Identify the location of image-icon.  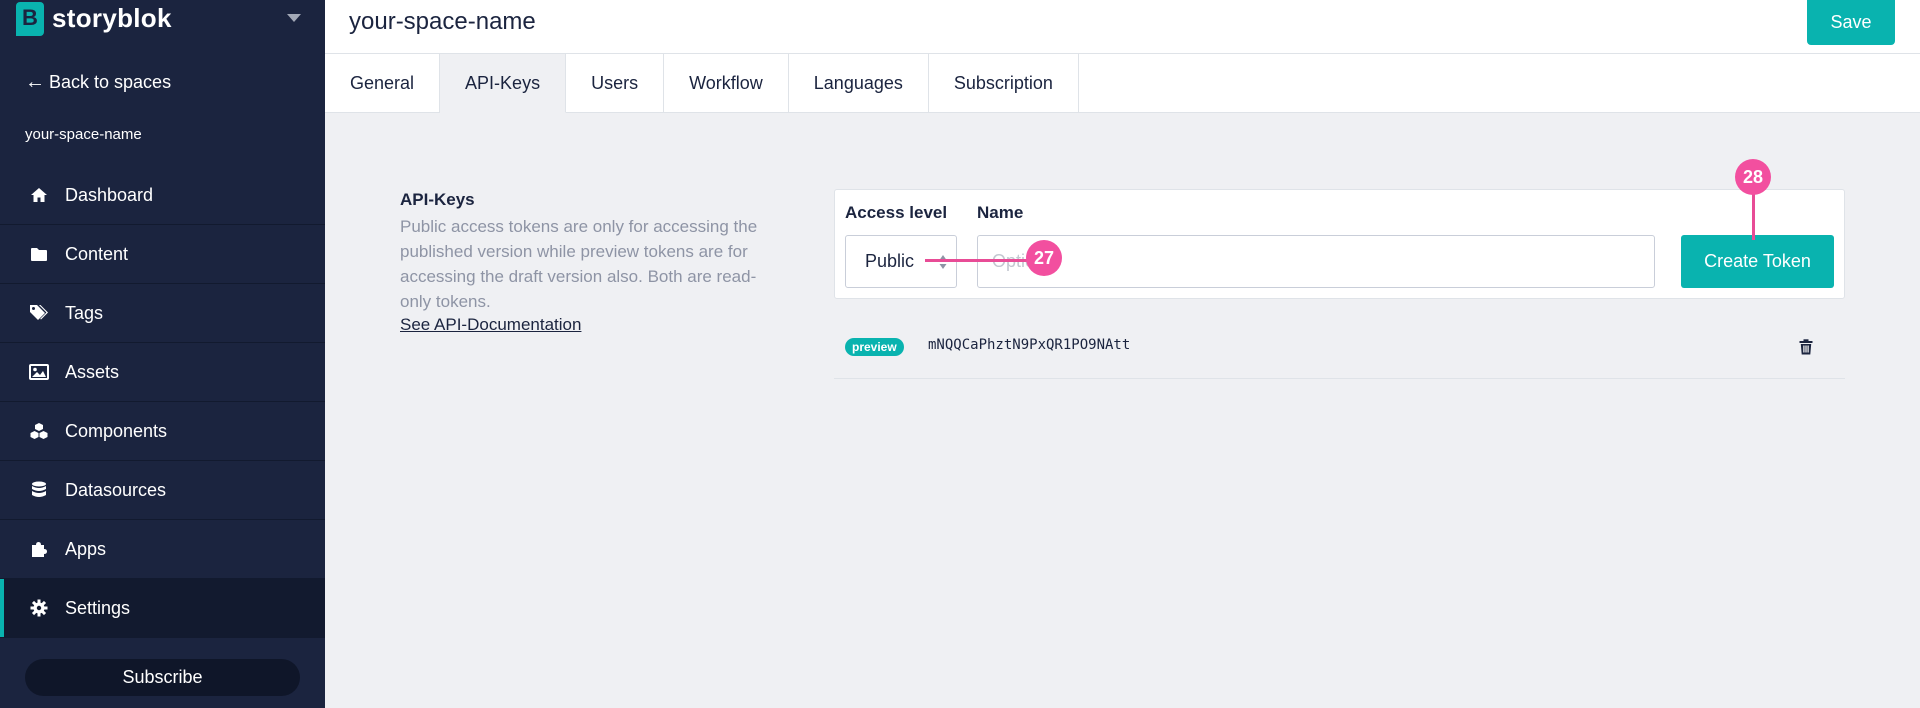
(39, 372).